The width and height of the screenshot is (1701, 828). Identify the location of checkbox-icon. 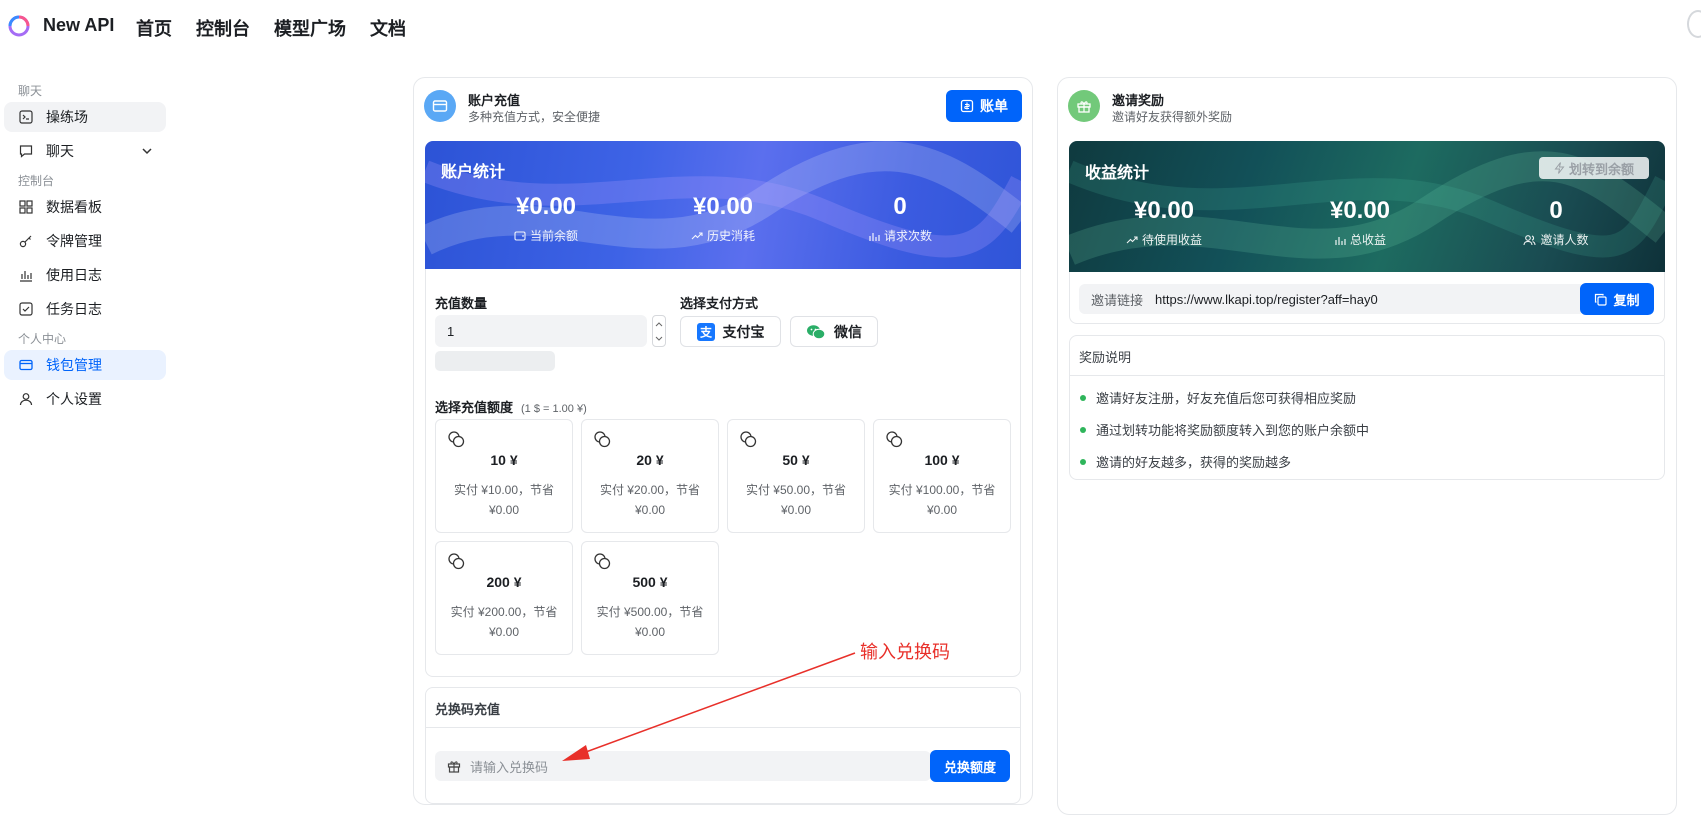
(26, 309).